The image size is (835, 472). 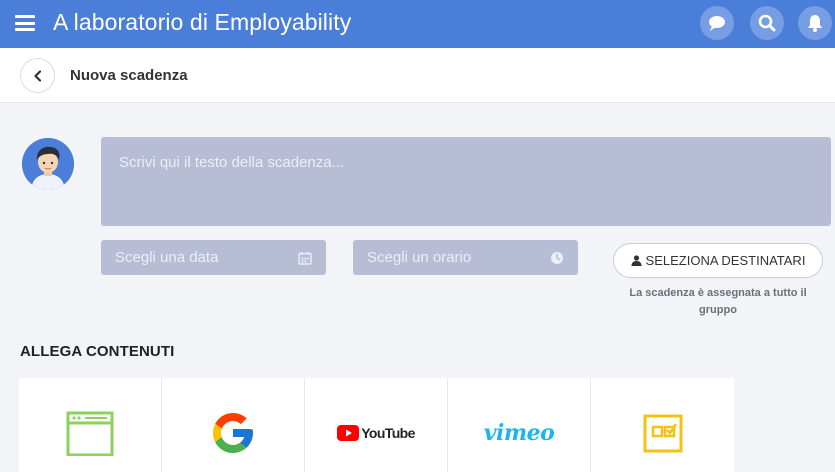 I want to click on page-title: Nuova scadenza, so click(x=129, y=75).